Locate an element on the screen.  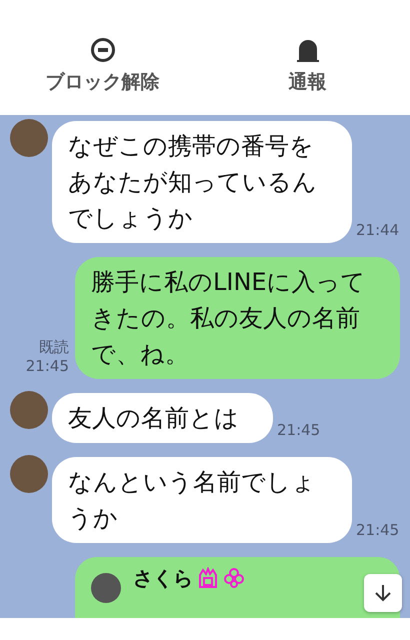
contact-card: さくら is located at coordinates (237, 587).